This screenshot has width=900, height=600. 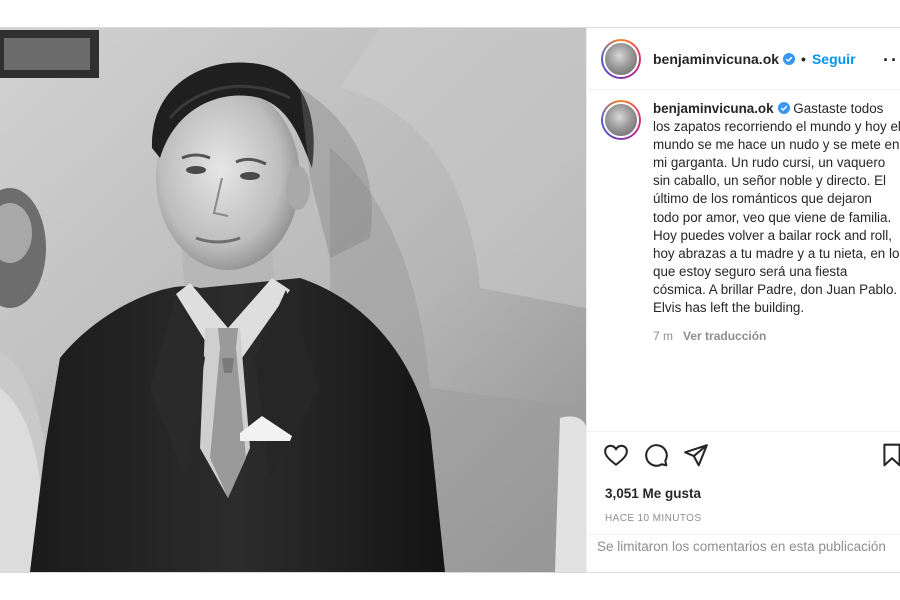 I want to click on comment-bubble-icon, so click(x=656, y=455).